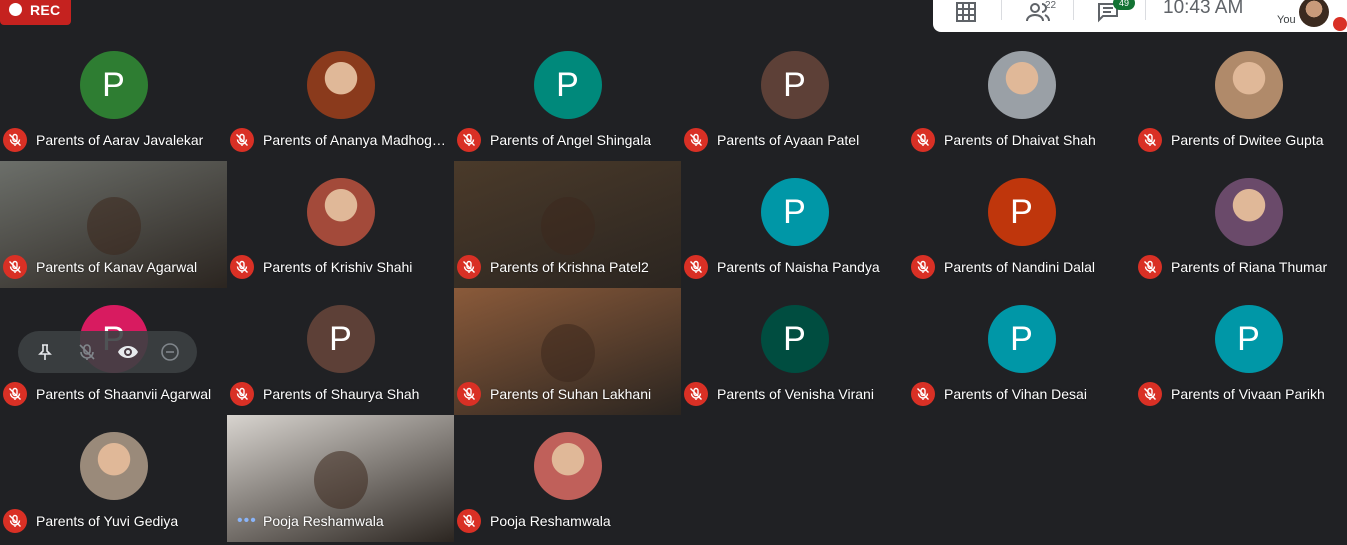 Image resolution: width=1347 pixels, height=545 pixels. What do you see at coordinates (170, 352) in the screenshot?
I see `remove-icon` at bounding box center [170, 352].